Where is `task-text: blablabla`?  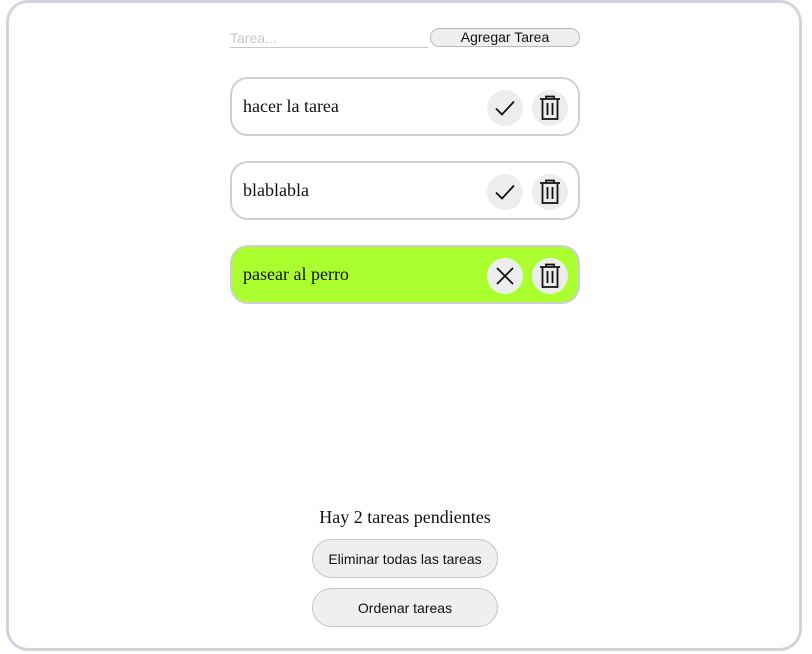
task-text: blablabla is located at coordinates (276, 190).